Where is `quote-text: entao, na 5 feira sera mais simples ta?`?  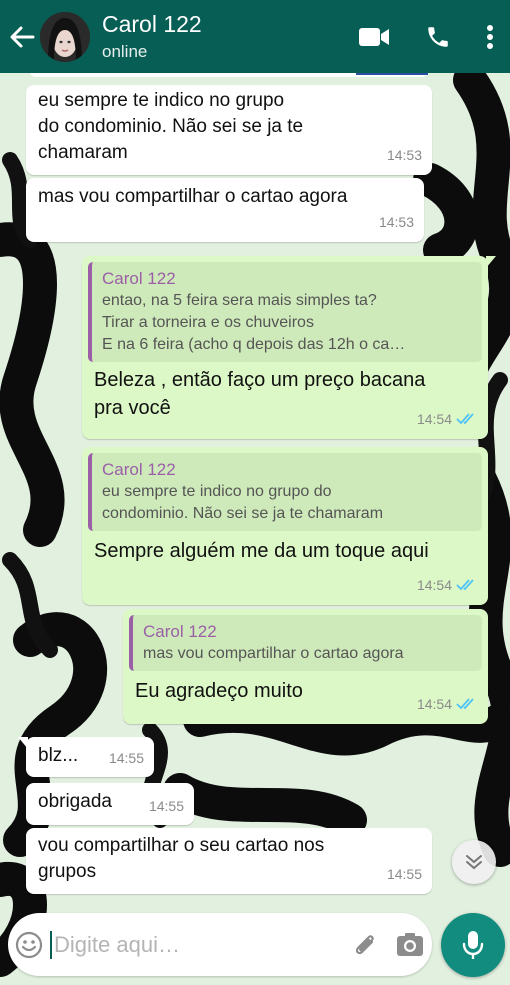
quote-text: entao, na 5 feira sera mais simples ta? is located at coordinates (239, 300).